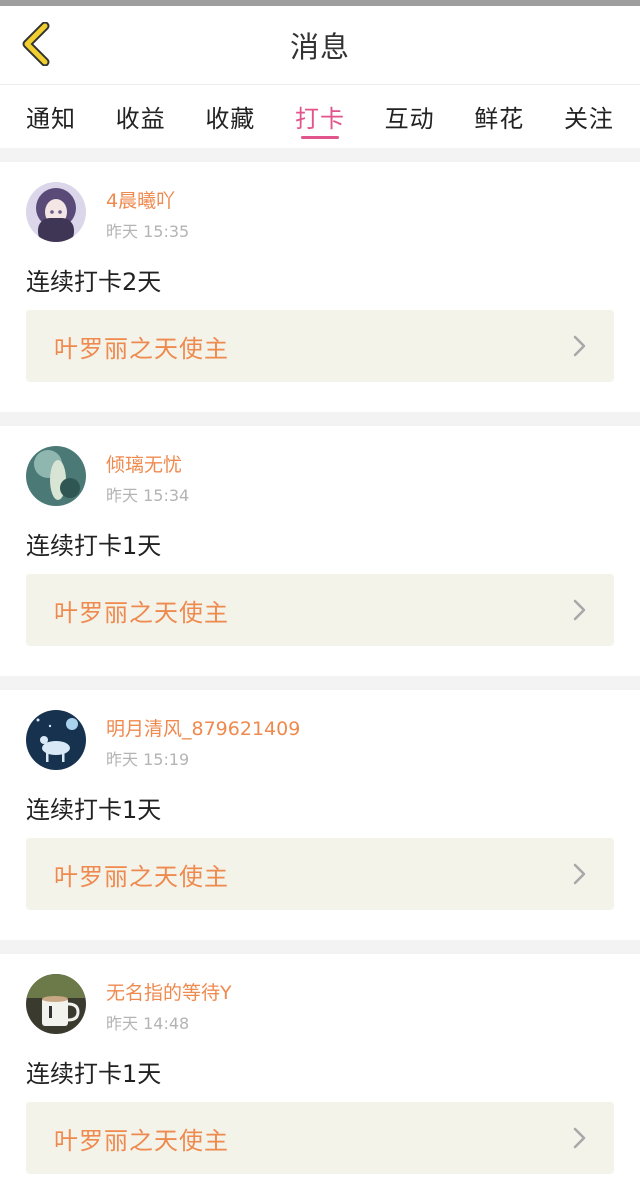 The image size is (640, 1192). I want to click on message-header: 无名指的等待Y 昨天 14:48, so click(320, 1004).